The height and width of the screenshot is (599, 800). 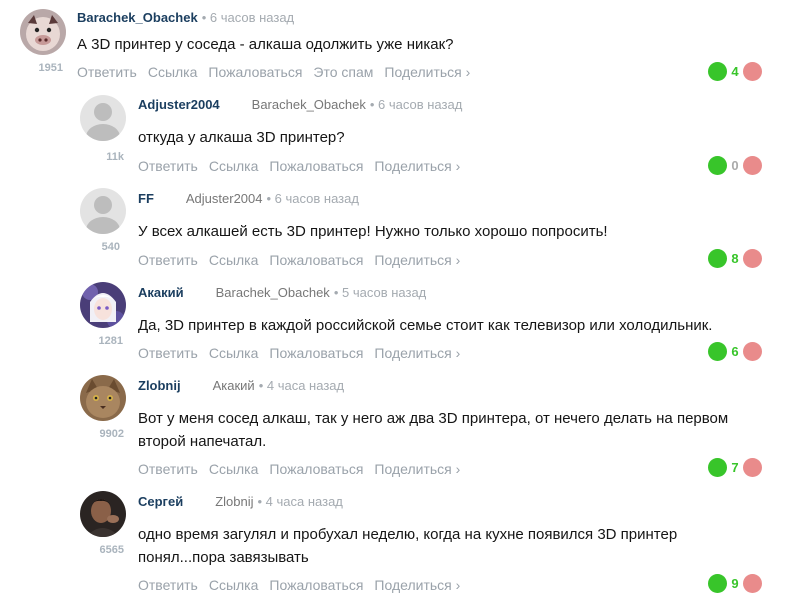 I want to click on spam-button: Это спам, so click(x=343, y=72).